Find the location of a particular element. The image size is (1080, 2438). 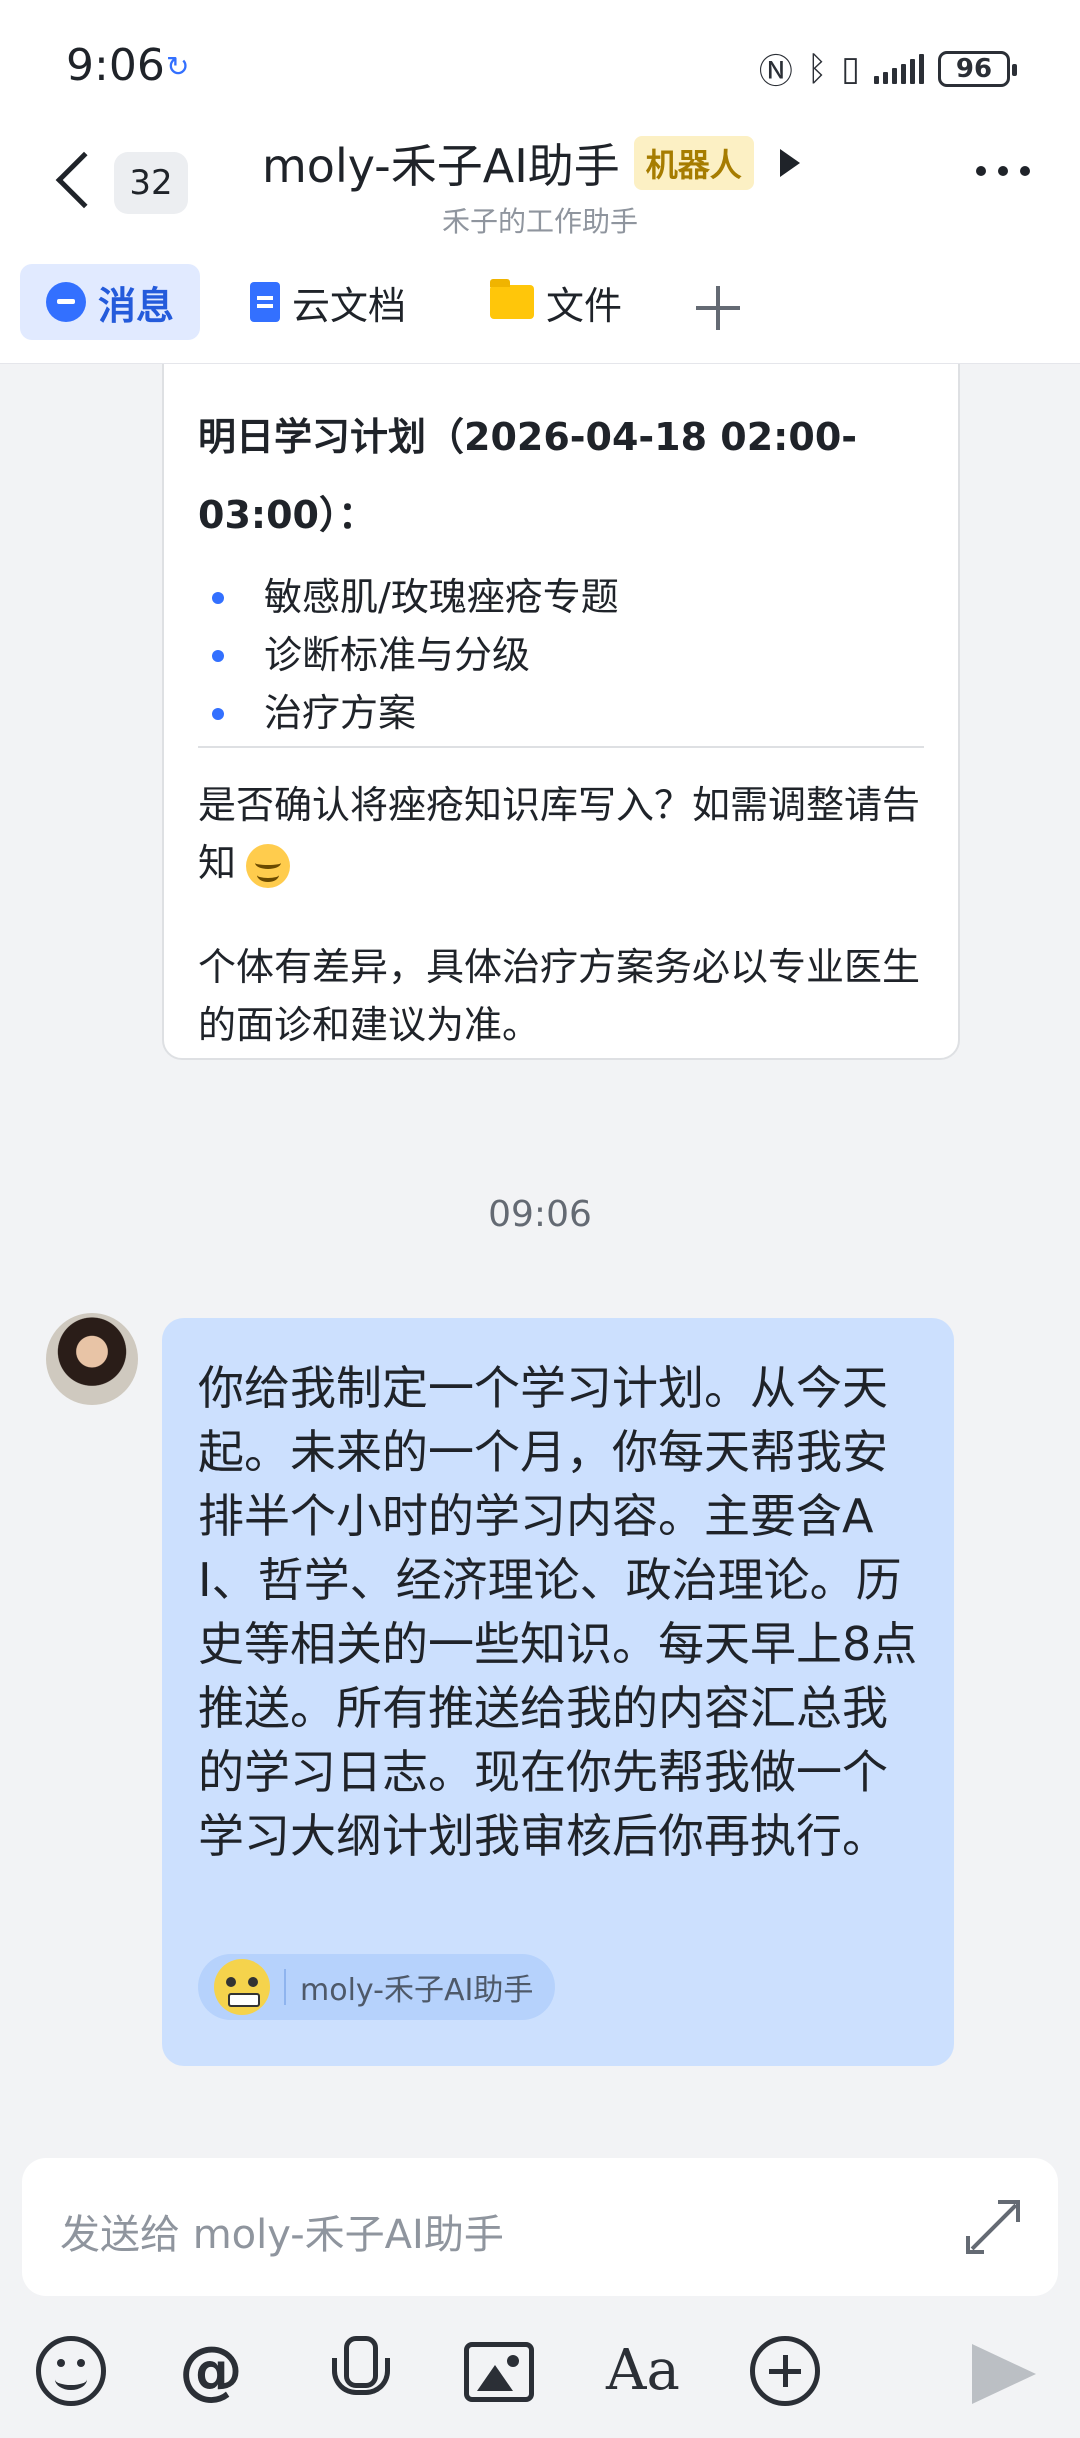

tab-files: 文件 is located at coordinates (556, 302).